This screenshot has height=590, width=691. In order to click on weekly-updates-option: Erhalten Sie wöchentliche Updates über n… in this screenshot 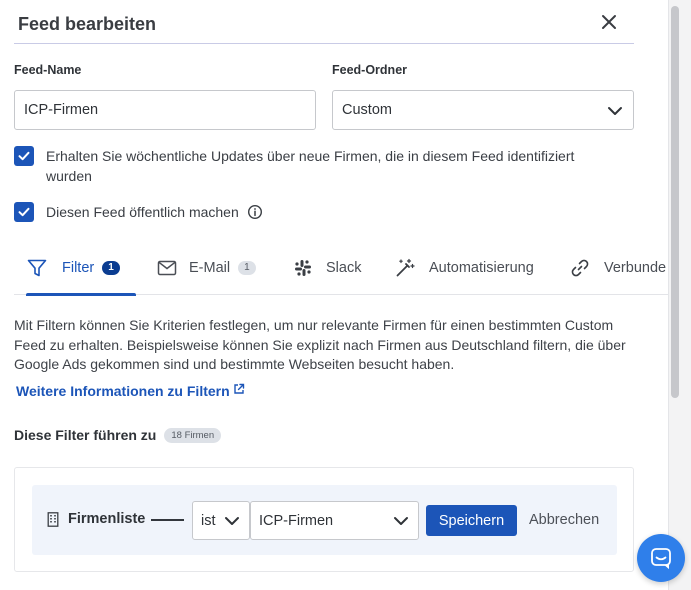, I will do `click(319, 166)`.